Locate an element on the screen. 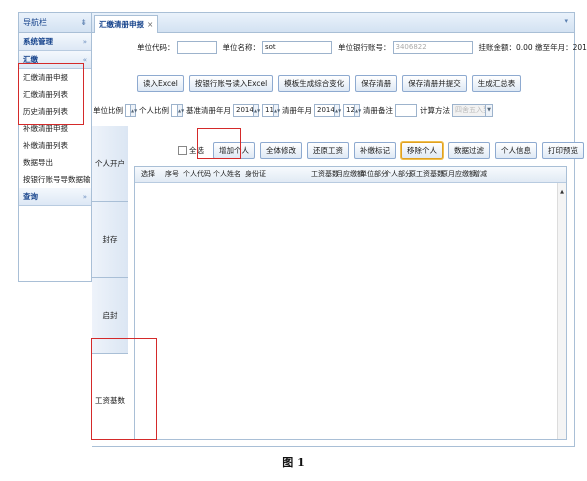 This screenshot has width=587, height=481. start-month-field: 11 is located at coordinates (267, 110).